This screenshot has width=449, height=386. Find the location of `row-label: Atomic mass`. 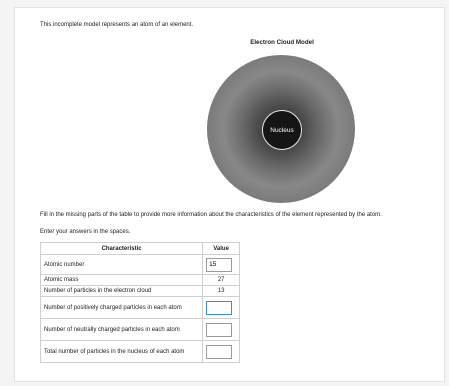

row-label: Atomic mass is located at coordinates (121, 280).